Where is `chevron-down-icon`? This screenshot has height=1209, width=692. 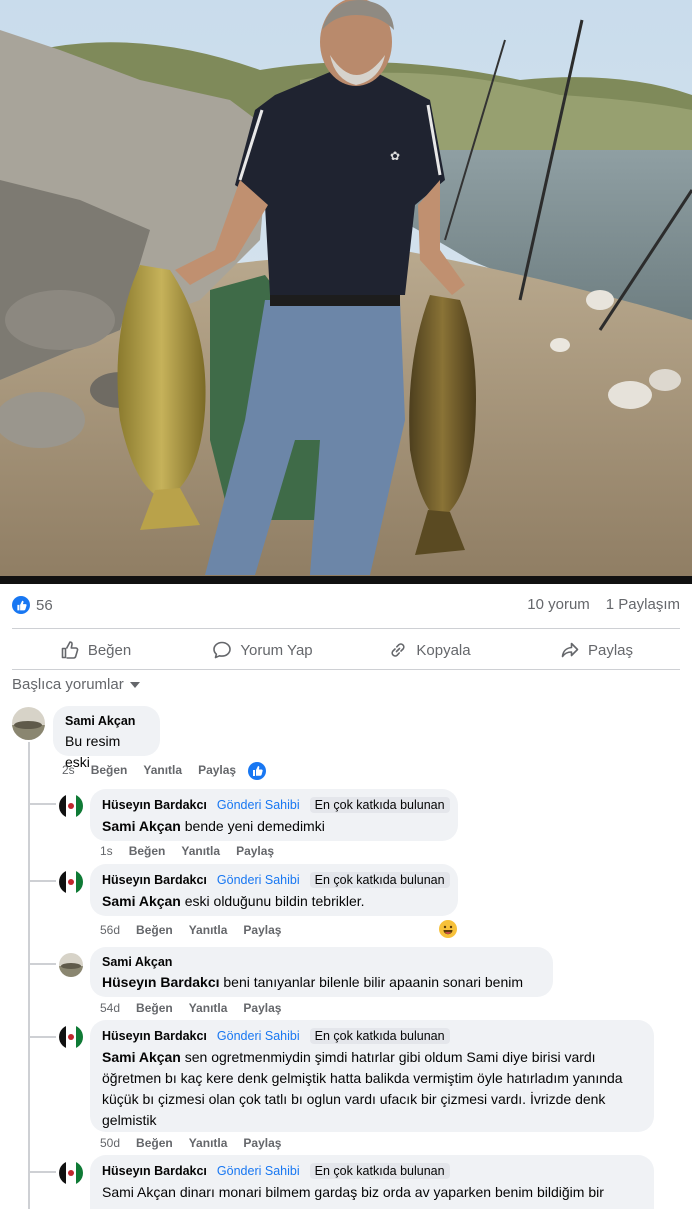
chevron-down-icon is located at coordinates (134, 684).